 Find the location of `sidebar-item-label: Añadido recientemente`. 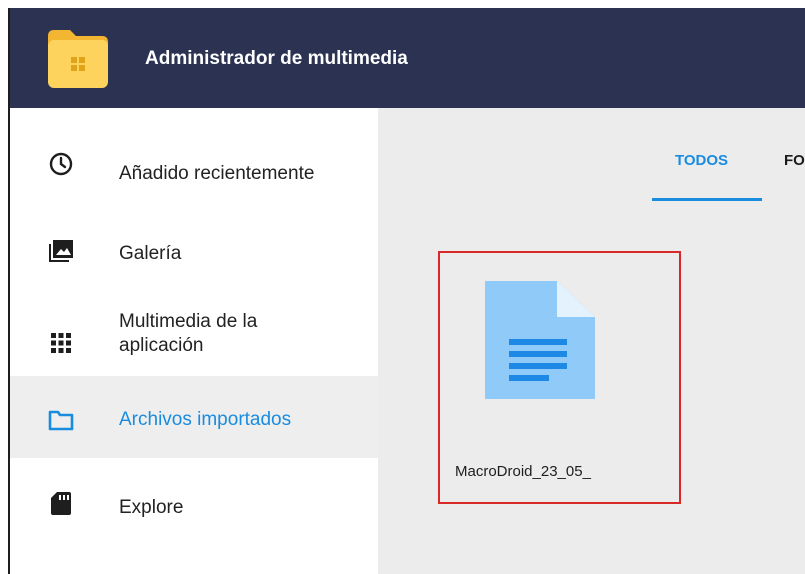

sidebar-item-label: Añadido recientemente is located at coordinates (217, 173).